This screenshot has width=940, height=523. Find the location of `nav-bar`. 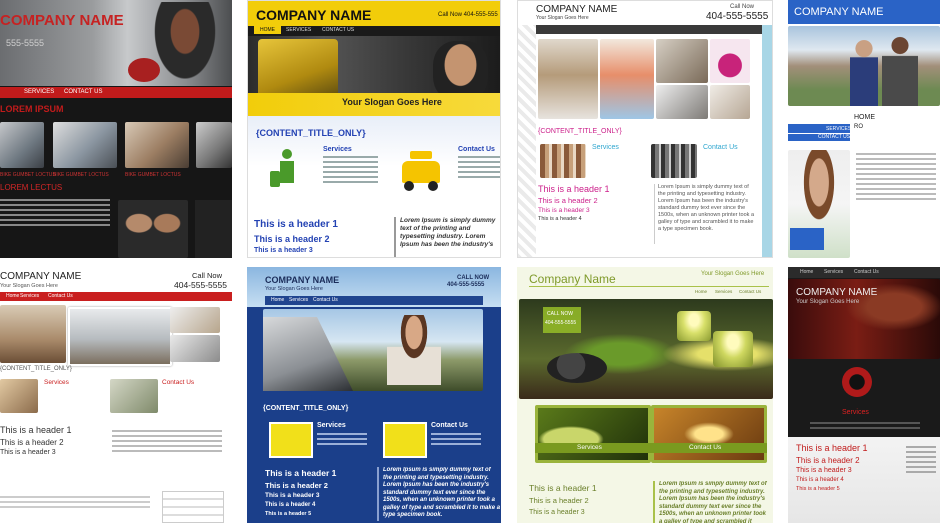

nav-bar is located at coordinates (654, 29).